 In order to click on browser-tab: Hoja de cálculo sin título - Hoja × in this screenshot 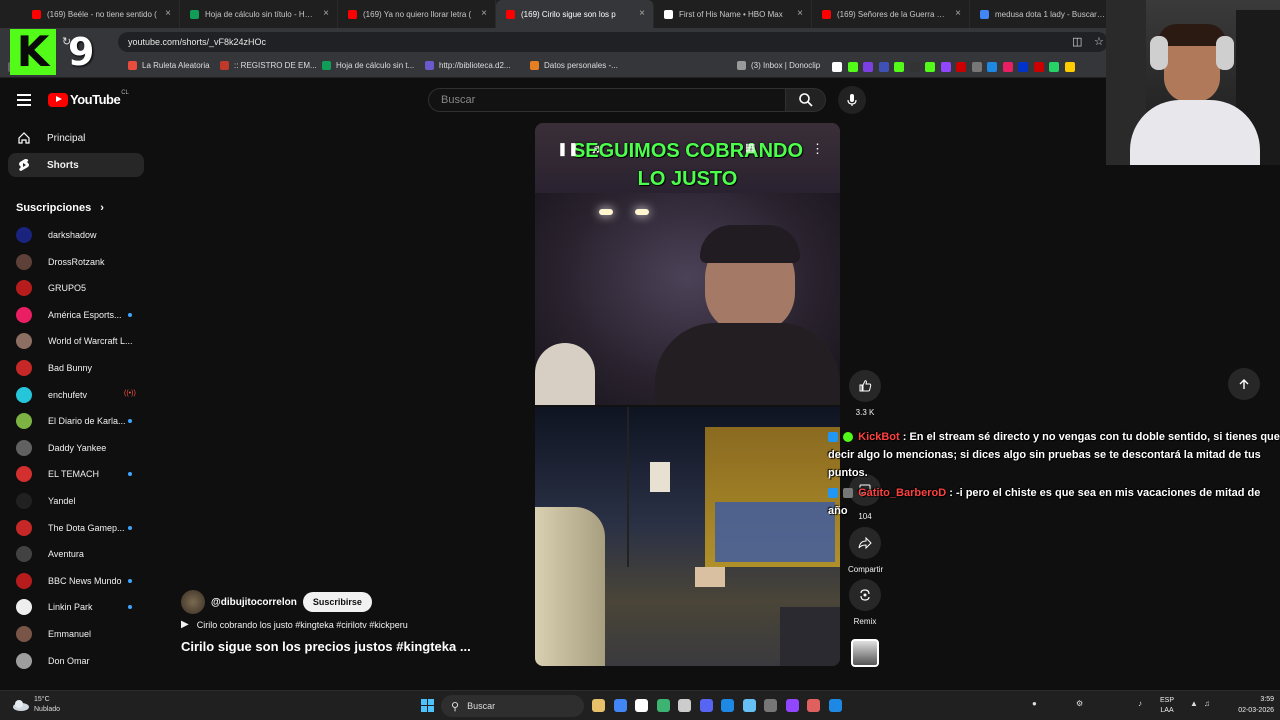, I will do `click(259, 14)`.